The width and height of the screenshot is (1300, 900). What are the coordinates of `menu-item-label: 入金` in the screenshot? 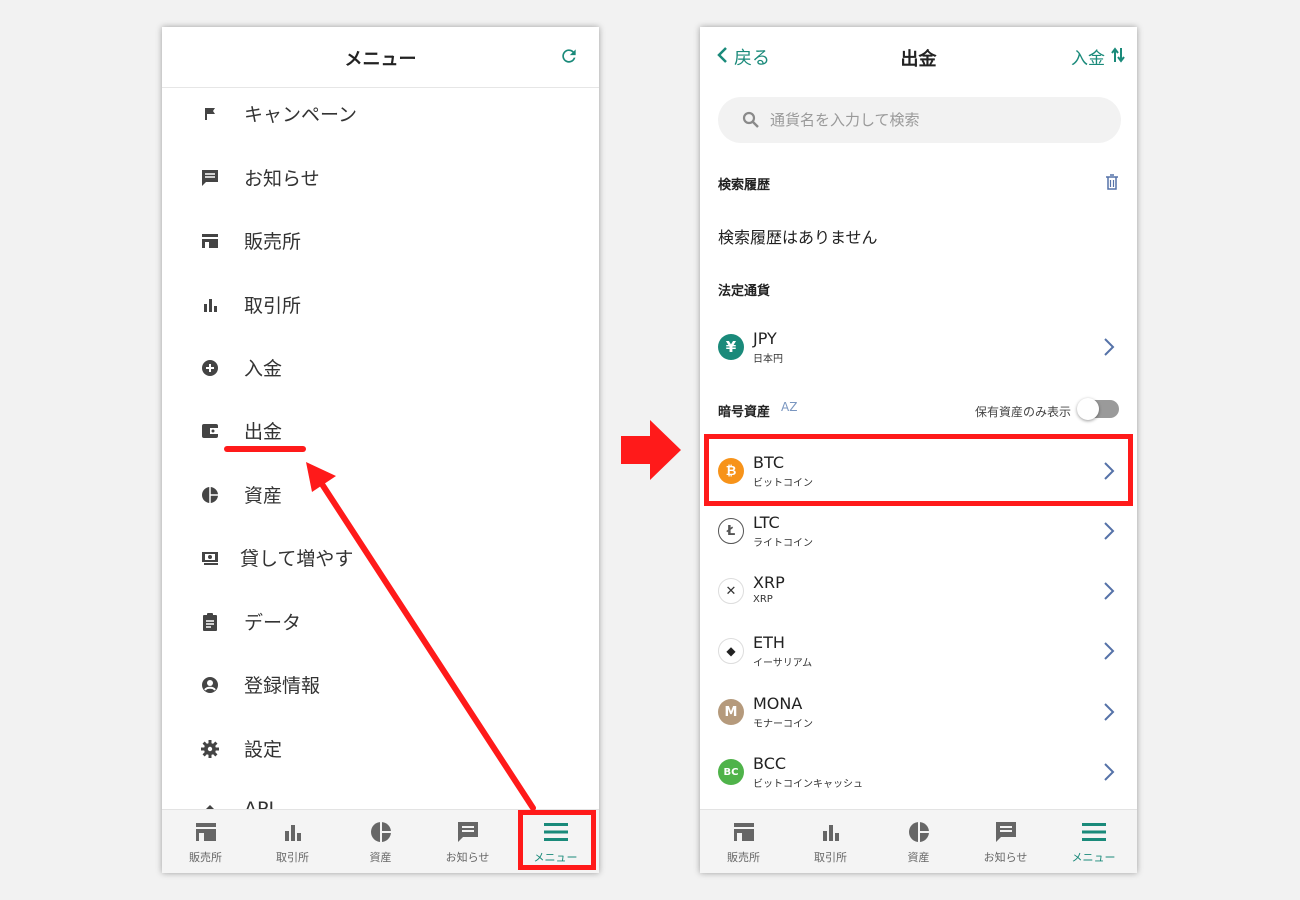 It's located at (263, 369).